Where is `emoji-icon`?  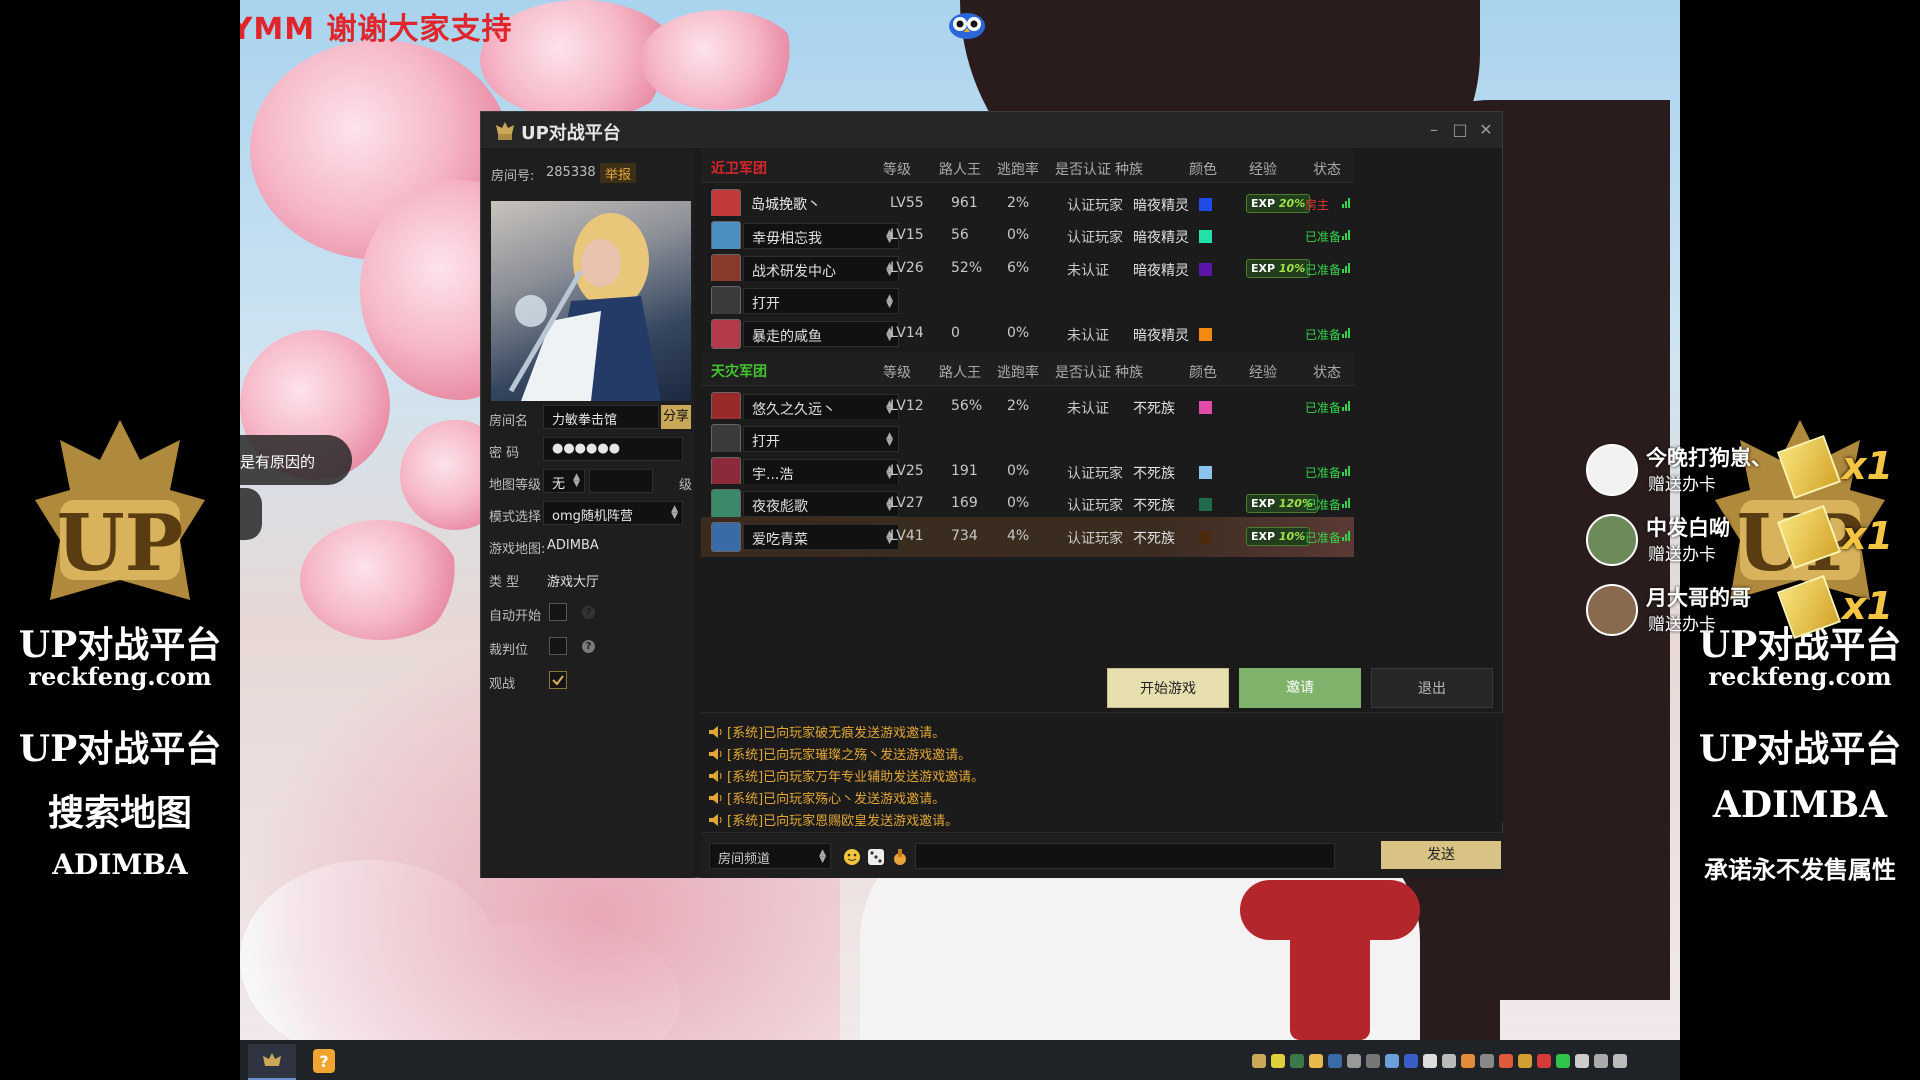
emoji-icon is located at coordinates (852, 857).